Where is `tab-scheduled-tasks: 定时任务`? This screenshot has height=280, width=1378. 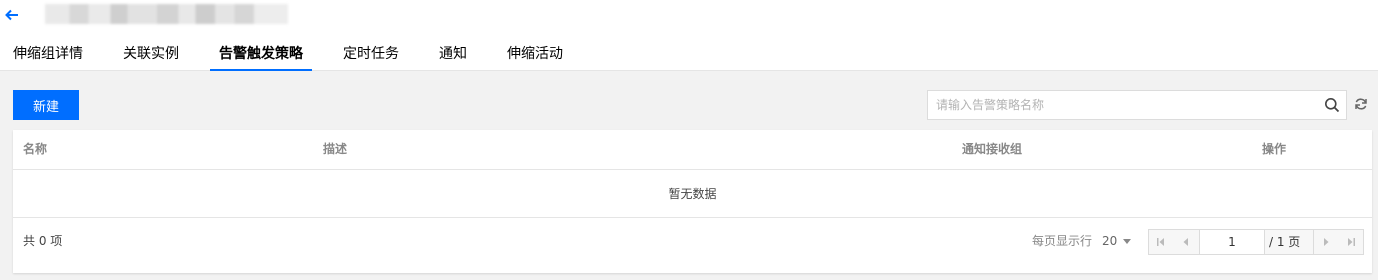
tab-scheduled-tasks: 定时任务 is located at coordinates (371, 55).